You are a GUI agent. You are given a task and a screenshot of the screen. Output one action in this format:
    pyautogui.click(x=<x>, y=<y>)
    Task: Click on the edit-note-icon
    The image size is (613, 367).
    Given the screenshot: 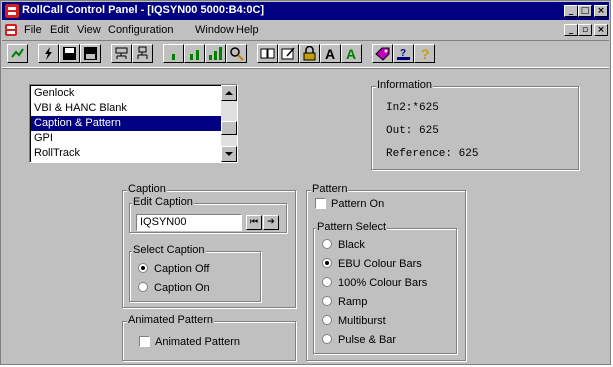 What is the action you would take?
    pyautogui.click(x=288, y=53)
    